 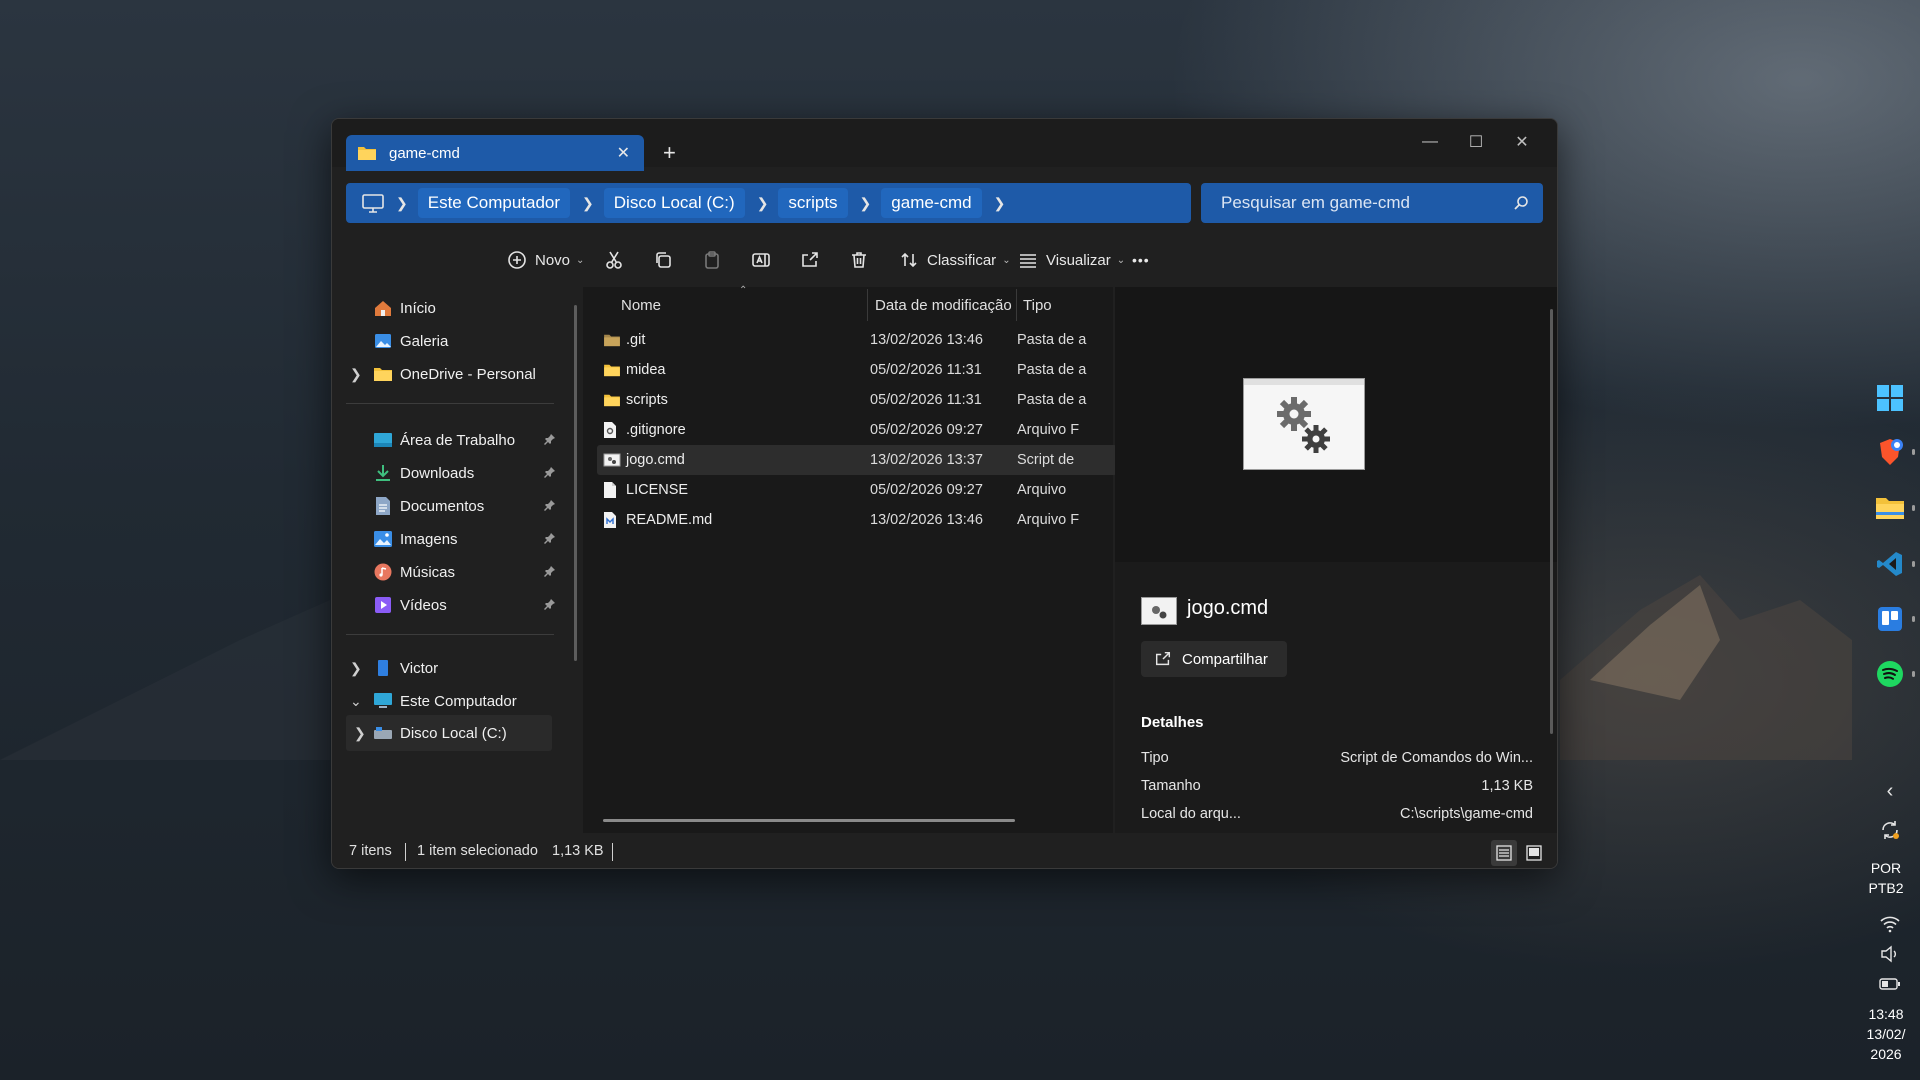 I want to click on taskbar-file-explorer, so click(x=1890, y=508).